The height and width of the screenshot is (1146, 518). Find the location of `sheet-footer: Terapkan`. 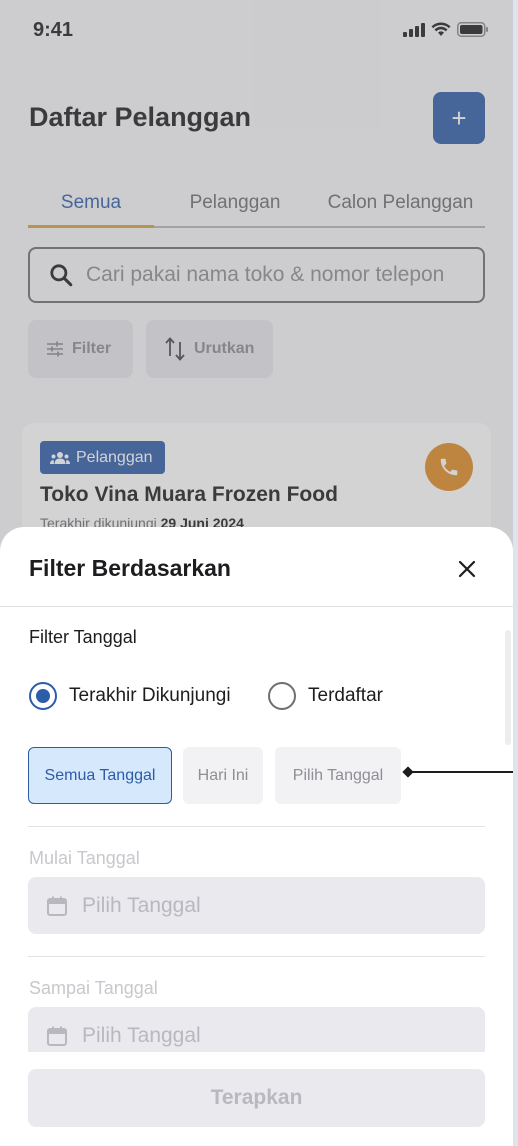

sheet-footer: Terapkan is located at coordinates (256, 1099).